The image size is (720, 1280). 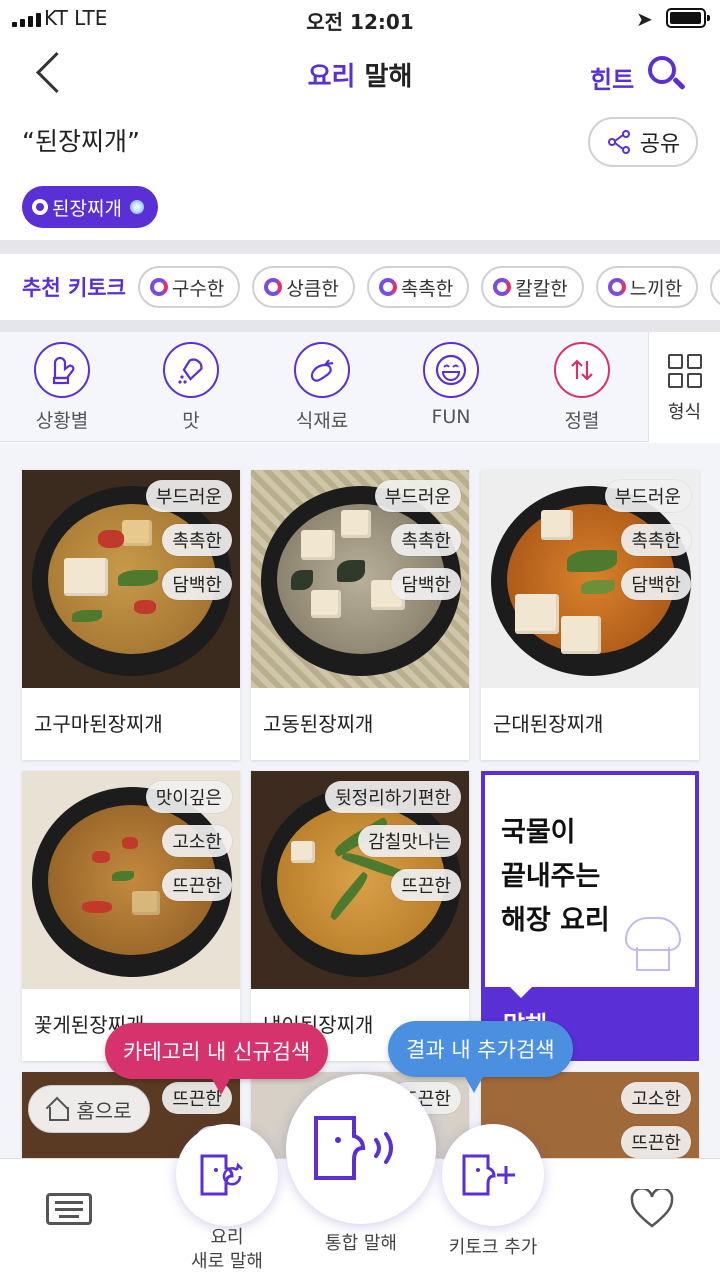 What do you see at coordinates (538, 832) in the screenshot?
I see `promo-line: 국물이` at bounding box center [538, 832].